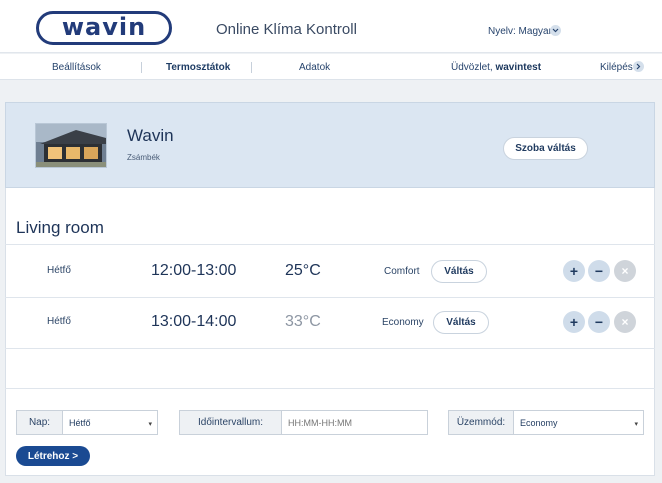 The height and width of the screenshot is (483, 662). Describe the element at coordinates (402, 271) in the screenshot. I see `schedule-mode: Comfort` at that location.